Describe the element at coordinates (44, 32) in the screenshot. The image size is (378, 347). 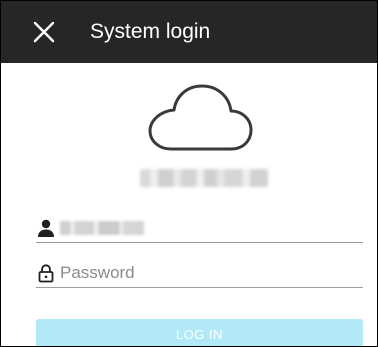
I see `close-icon` at that location.